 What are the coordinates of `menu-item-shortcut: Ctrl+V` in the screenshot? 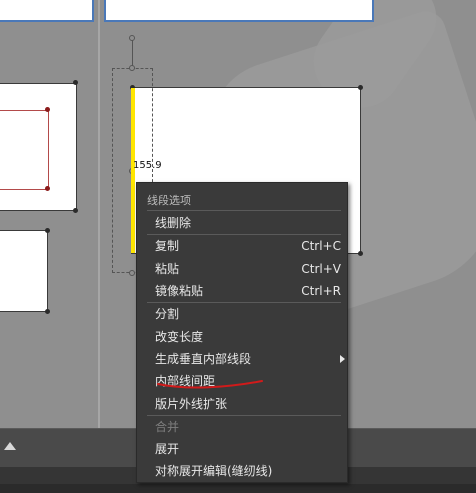 It's located at (321, 269).